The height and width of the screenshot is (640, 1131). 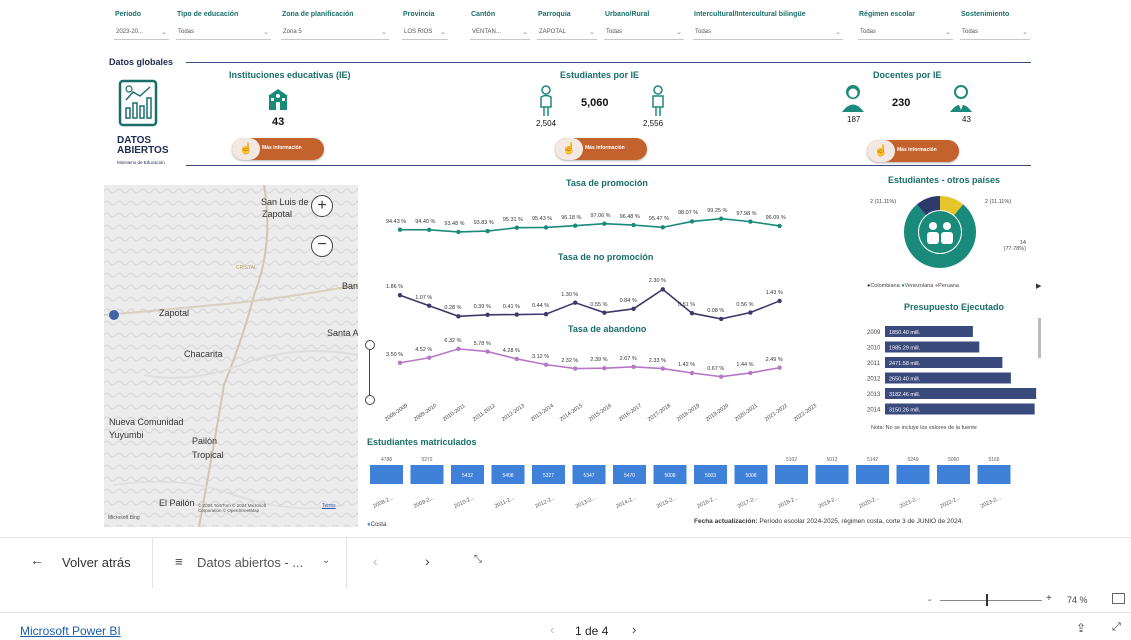 I want to click on next-page-footer-icon: ›, so click(x=634, y=629).